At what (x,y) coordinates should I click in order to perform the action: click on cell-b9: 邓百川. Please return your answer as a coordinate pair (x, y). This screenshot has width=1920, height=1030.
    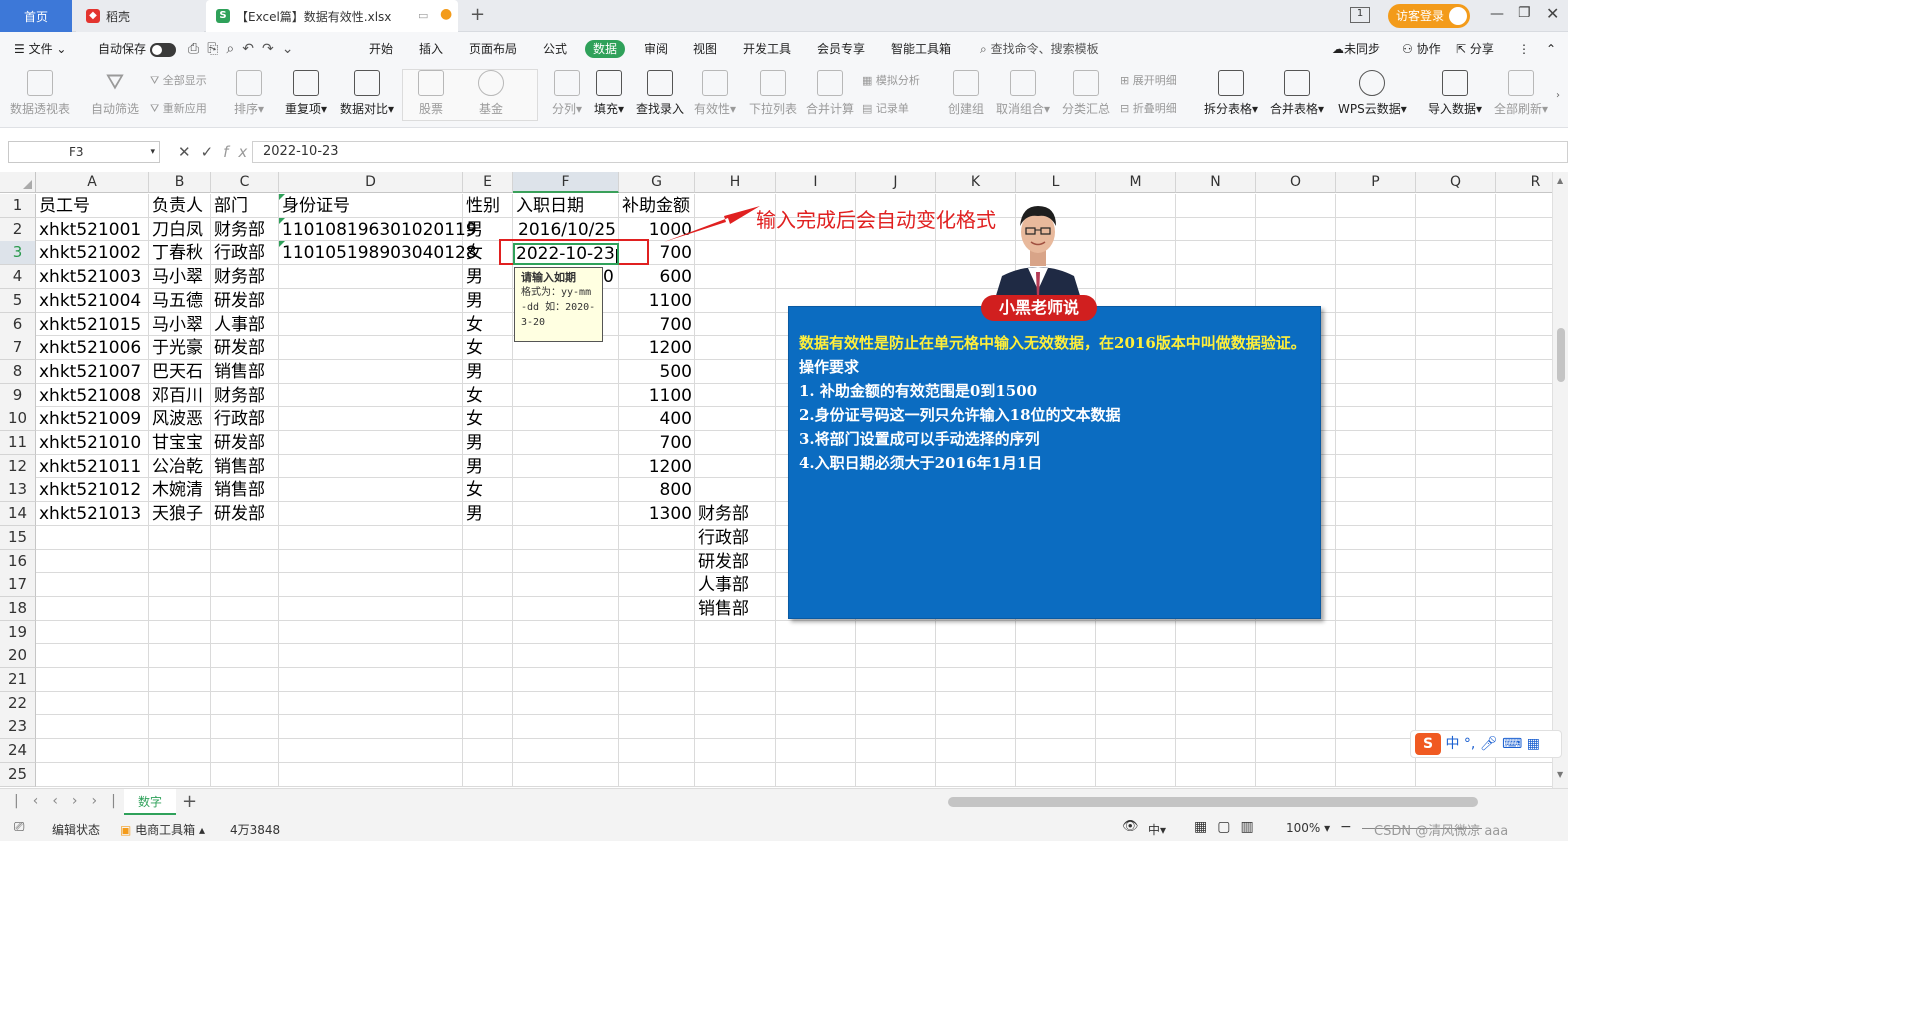
    Looking at the image, I should click on (180, 396).